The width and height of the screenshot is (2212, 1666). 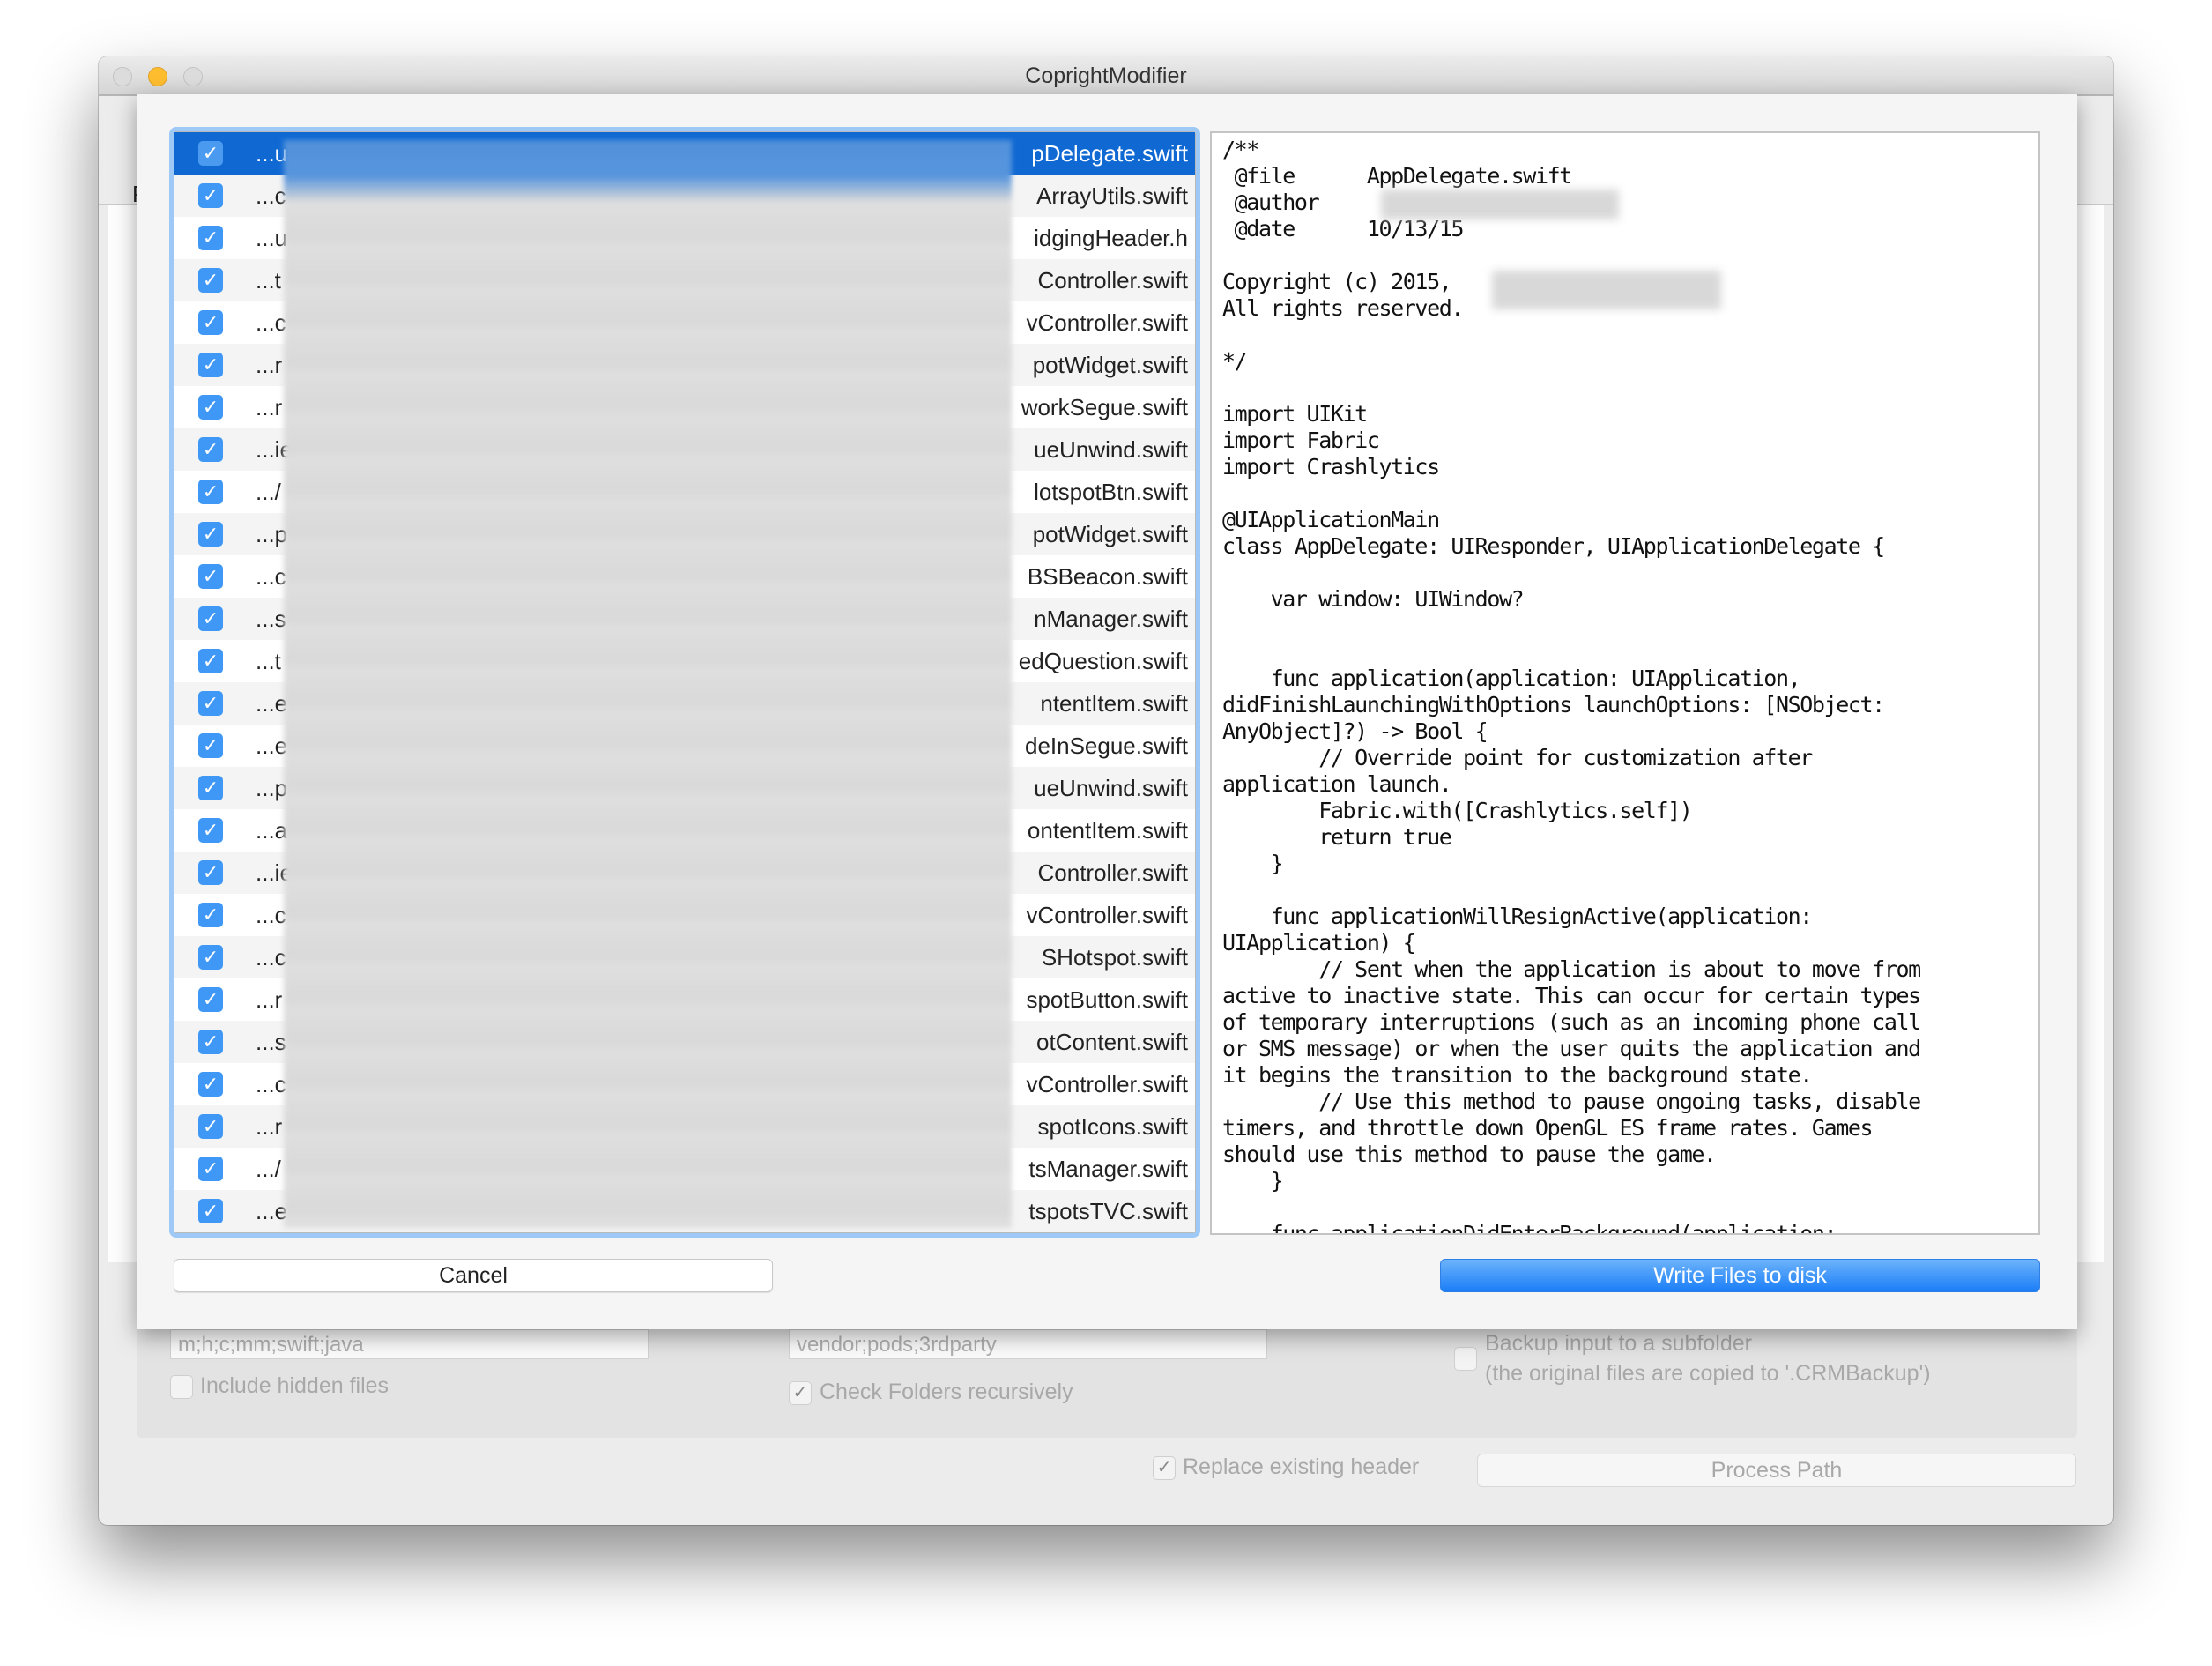 What do you see at coordinates (1776, 1470) in the screenshot?
I see `process-path-button: Process Path` at bounding box center [1776, 1470].